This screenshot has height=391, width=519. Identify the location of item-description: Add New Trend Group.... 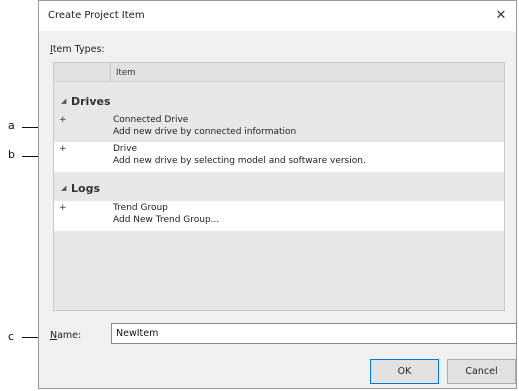
(166, 220).